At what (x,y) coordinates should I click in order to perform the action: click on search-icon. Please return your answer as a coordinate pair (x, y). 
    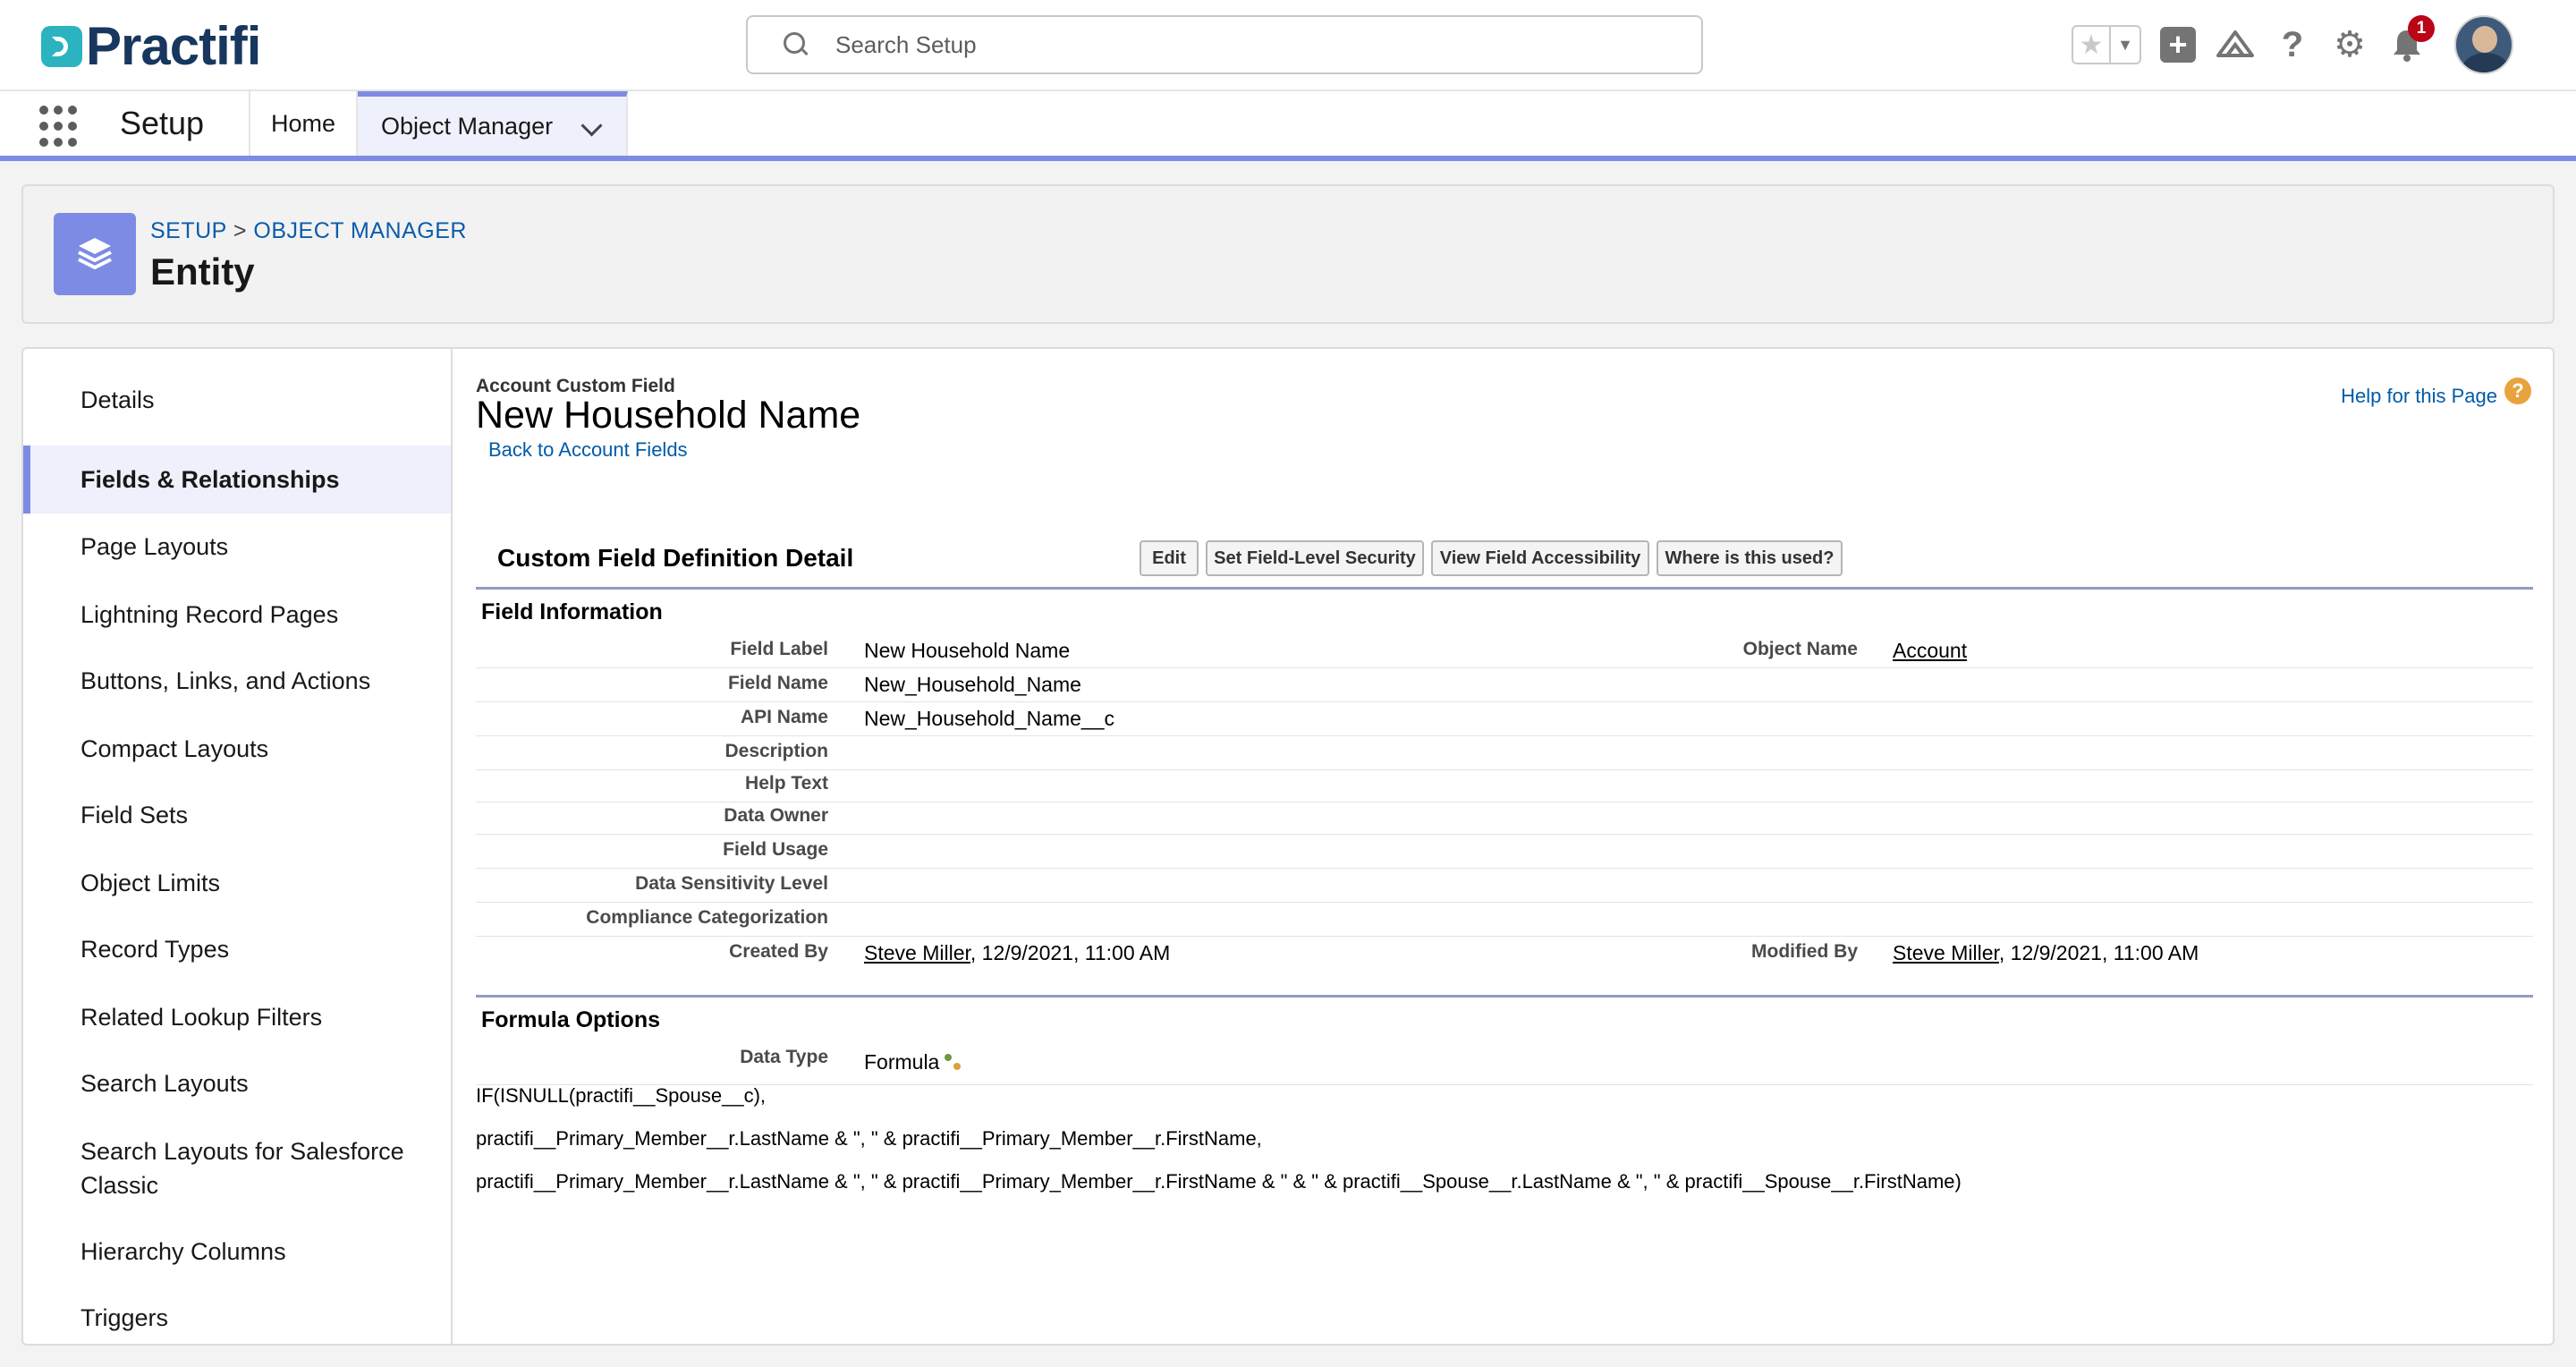
    Looking at the image, I should click on (796, 45).